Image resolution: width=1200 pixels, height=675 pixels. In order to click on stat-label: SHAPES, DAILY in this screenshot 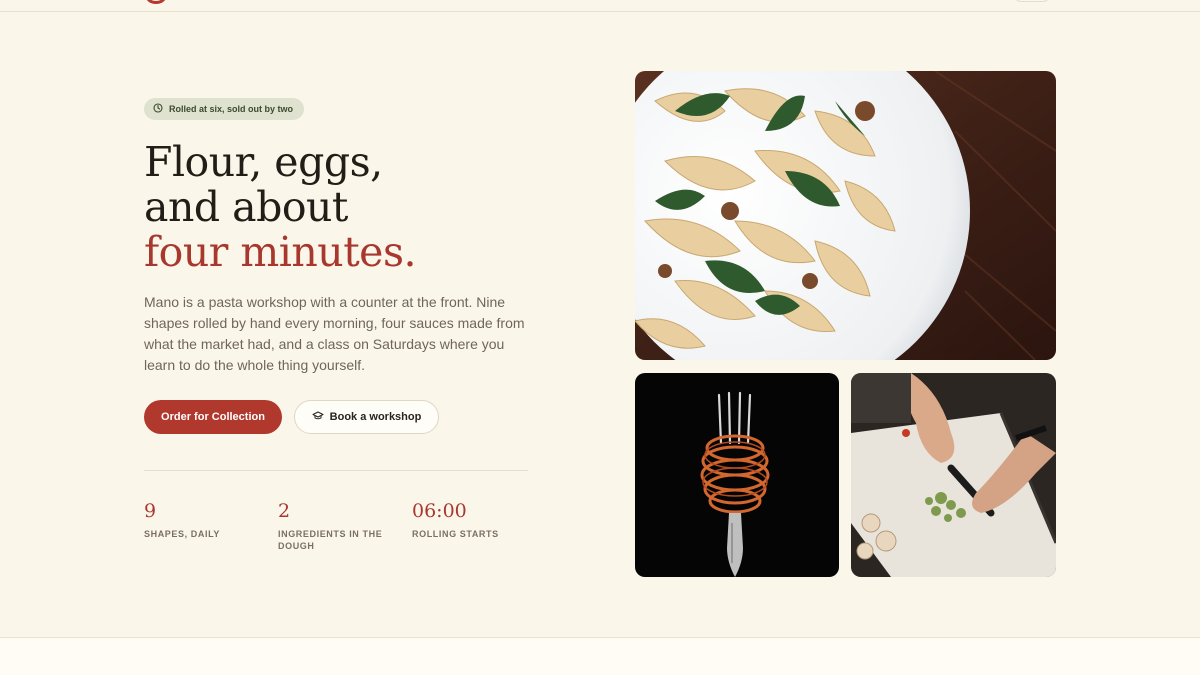, I will do `click(182, 534)`.